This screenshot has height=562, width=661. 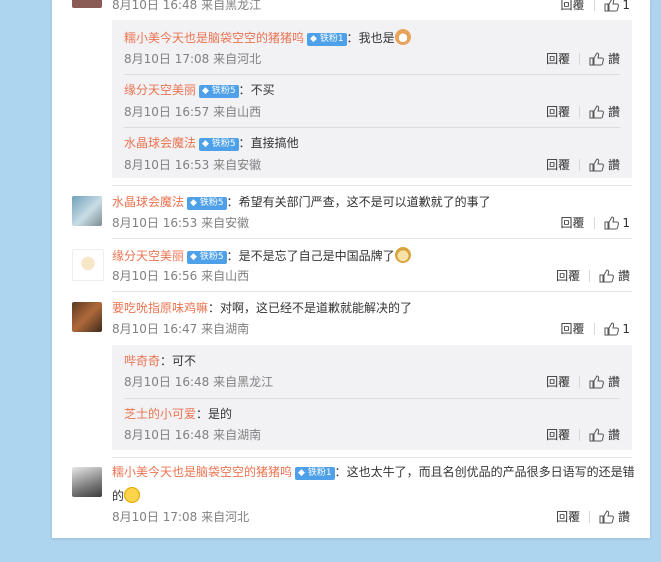 I want to click on reply-meta: 8月10日 16:48 来自黑龙江, so click(x=198, y=382).